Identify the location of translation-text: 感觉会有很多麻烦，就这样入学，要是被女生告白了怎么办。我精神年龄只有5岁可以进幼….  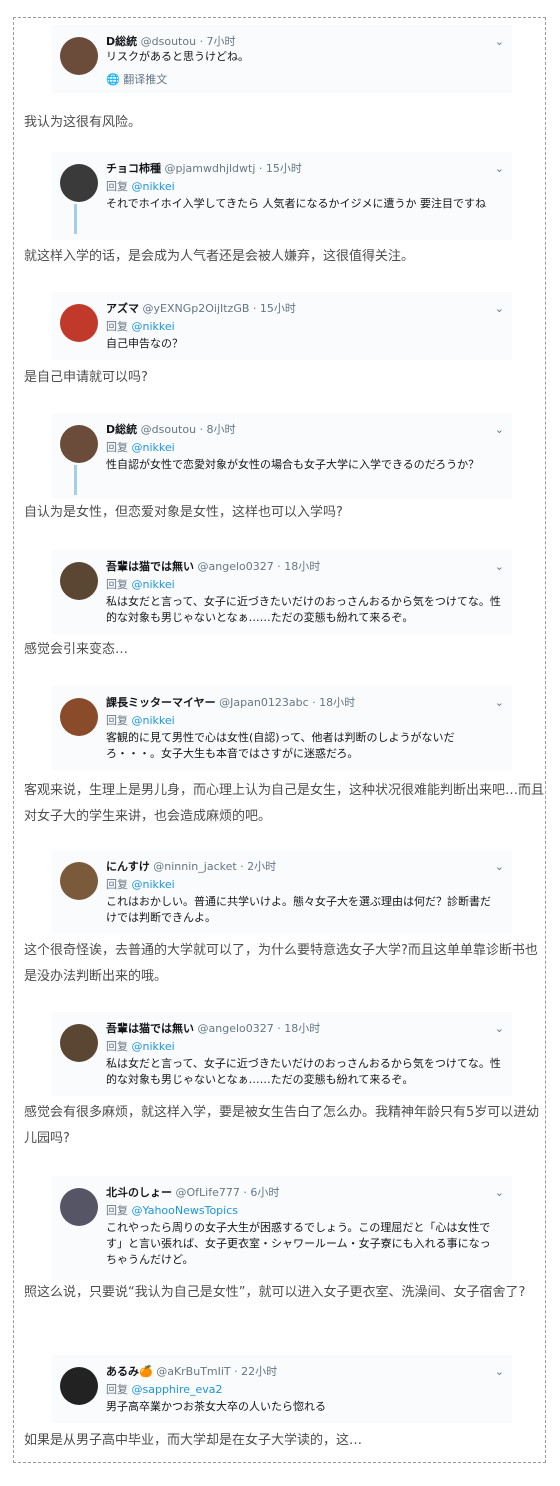
(282, 1125).